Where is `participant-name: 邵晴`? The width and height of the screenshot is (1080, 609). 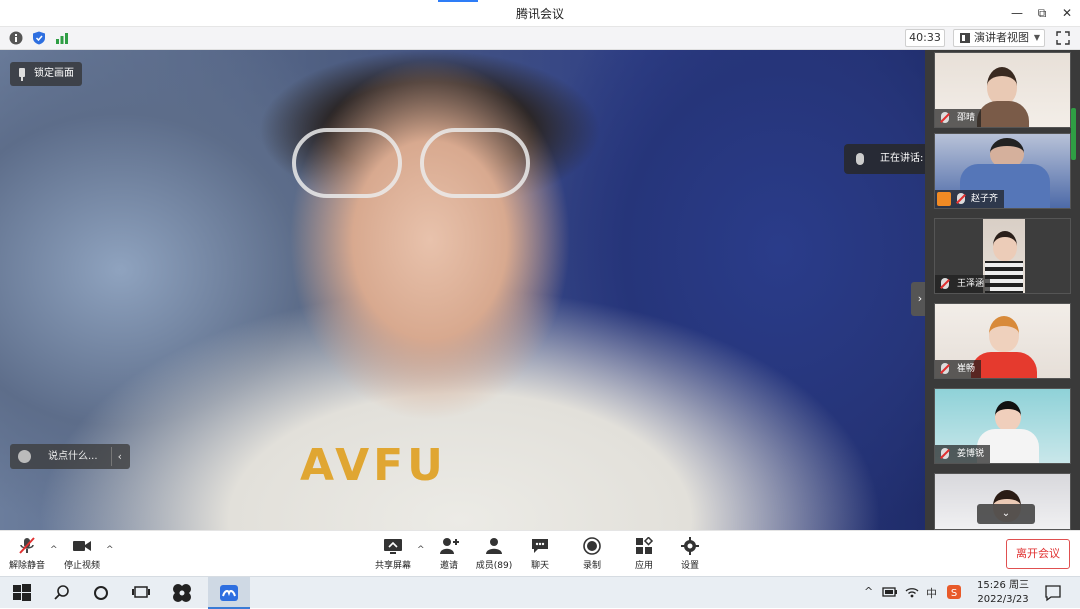 participant-name: 邵晴 is located at coordinates (958, 118).